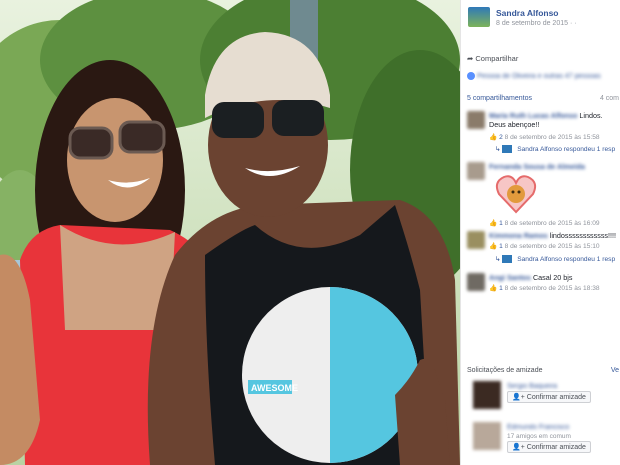 The image size is (620, 465). What do you see at coordinates (499, 98) in the screenshot?
I see `shares-count: 5 compartilhamentos` at bounding box center [499, 98].